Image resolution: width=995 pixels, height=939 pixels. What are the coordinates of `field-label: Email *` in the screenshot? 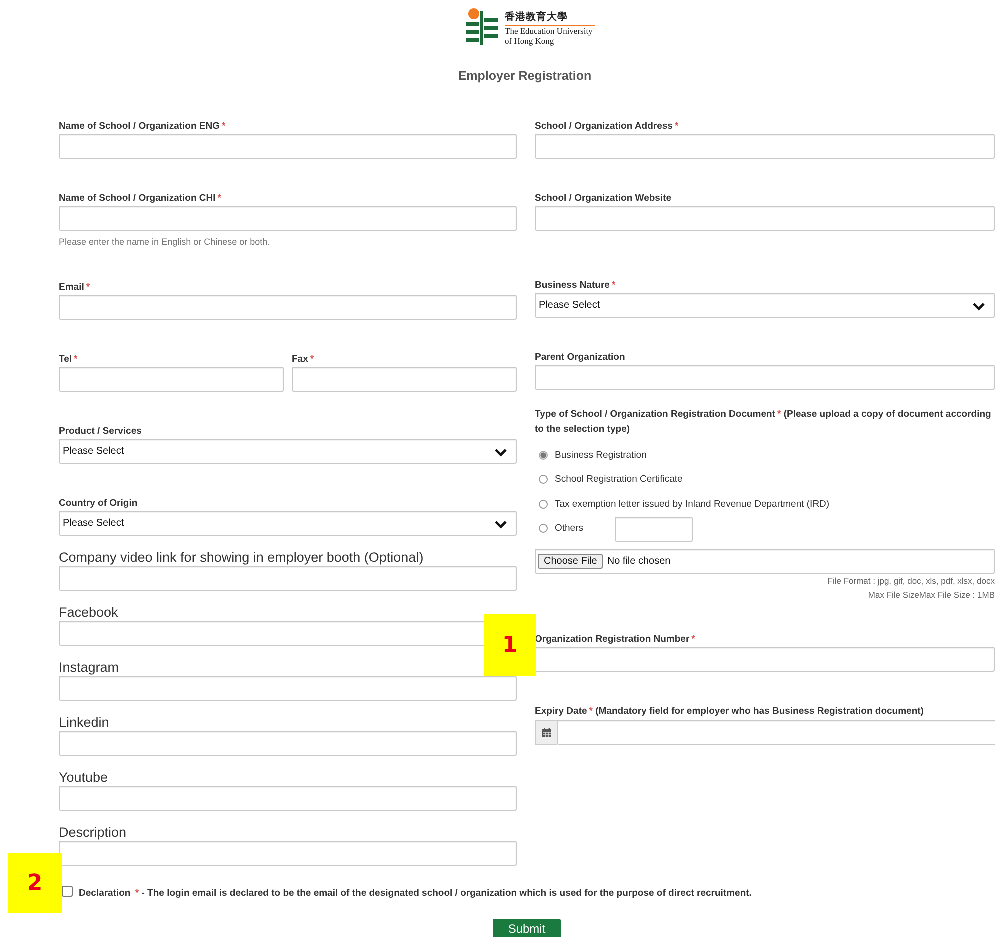 It's located at (74, 288).